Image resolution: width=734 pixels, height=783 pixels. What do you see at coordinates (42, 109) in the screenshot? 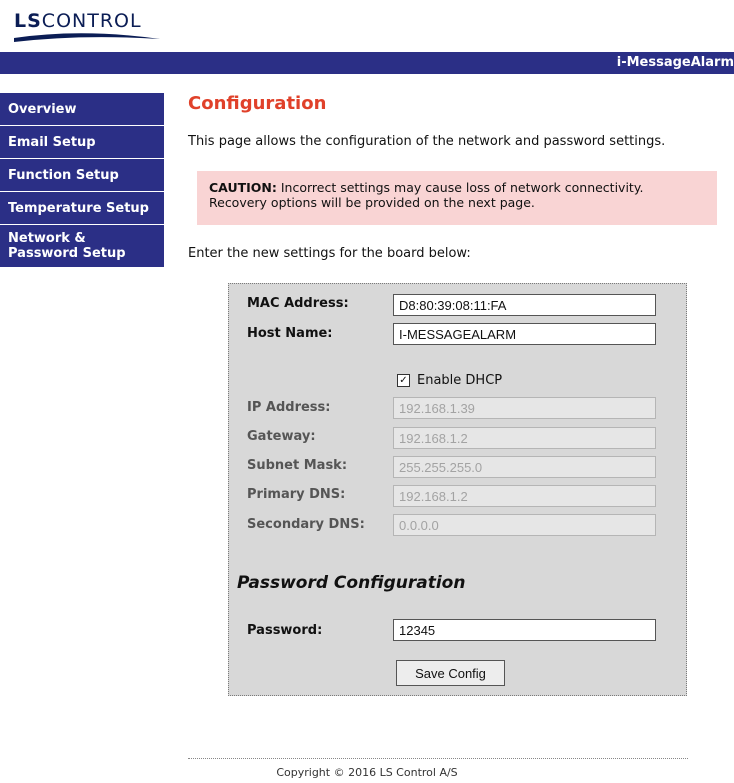
I see `sidebar-item-label: Overview` at bounding box center [42, 109].